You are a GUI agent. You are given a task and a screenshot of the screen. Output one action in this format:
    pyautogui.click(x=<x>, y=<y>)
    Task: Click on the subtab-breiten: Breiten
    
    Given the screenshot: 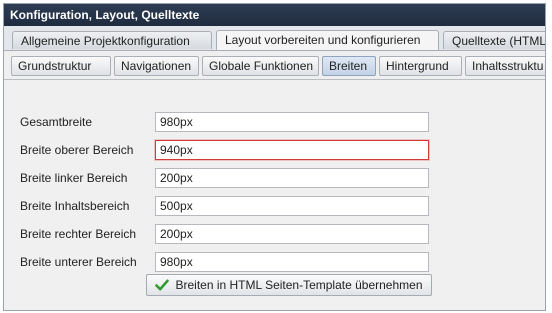 What is the action you would take?
    pyautogui.click(x=349, y=66)
    